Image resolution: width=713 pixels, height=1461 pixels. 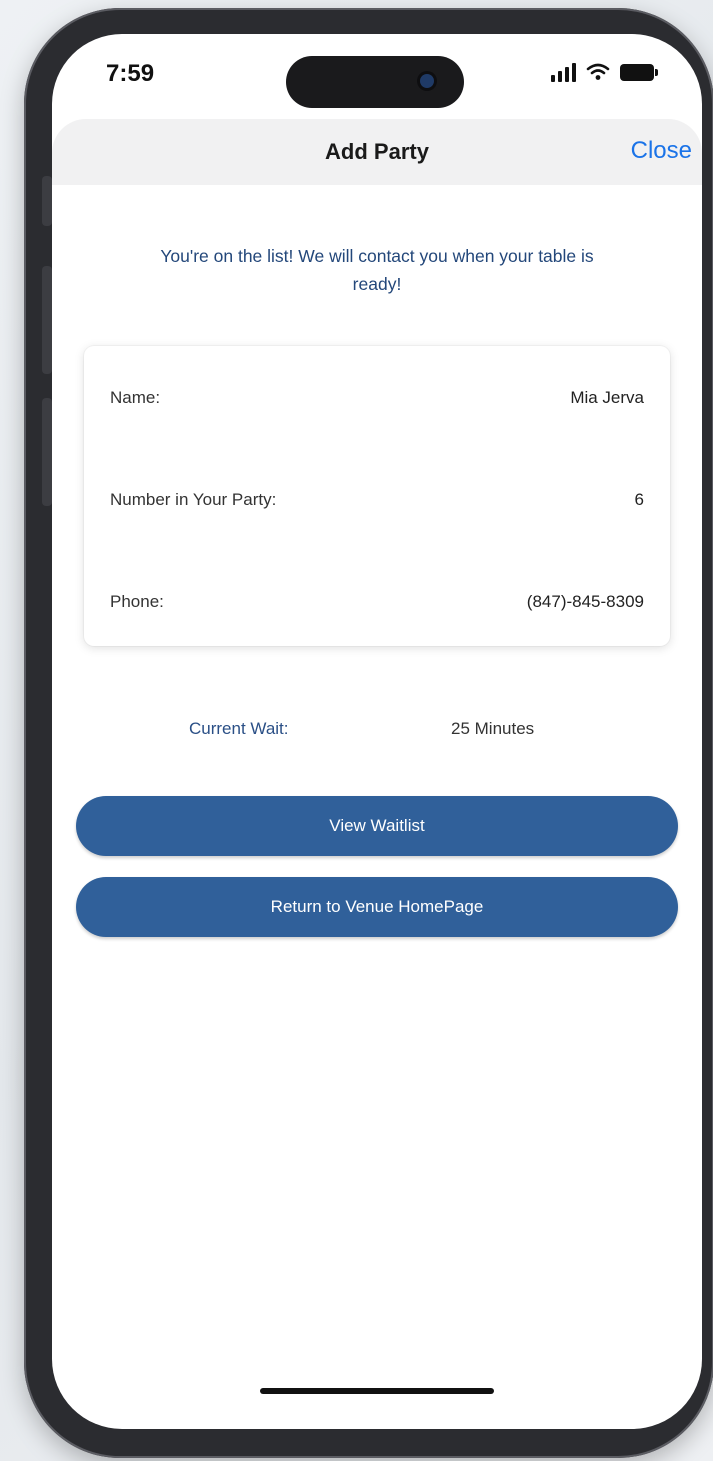 What do you see at coordinates (377, 500) in the screenshot?
I see `party-row-size: Number in Your Party: 6` at bounding box center [377, 500].